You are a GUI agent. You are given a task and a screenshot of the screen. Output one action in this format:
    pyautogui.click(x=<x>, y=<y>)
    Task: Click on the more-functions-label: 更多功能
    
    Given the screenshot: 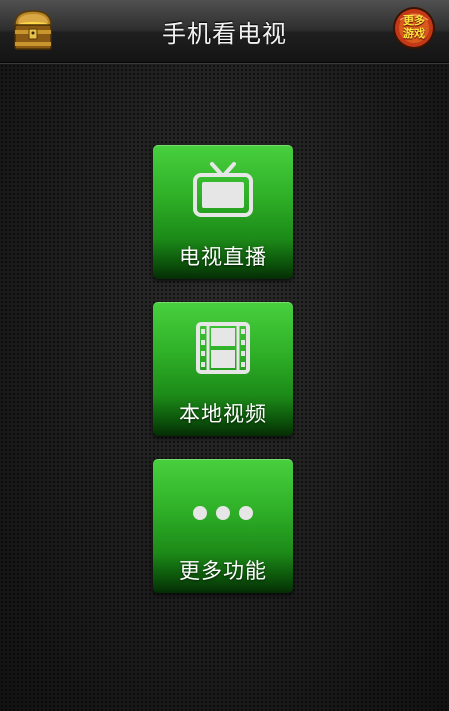 What is the action you would take?
    pyautogui.click(x=223, y=571)
    